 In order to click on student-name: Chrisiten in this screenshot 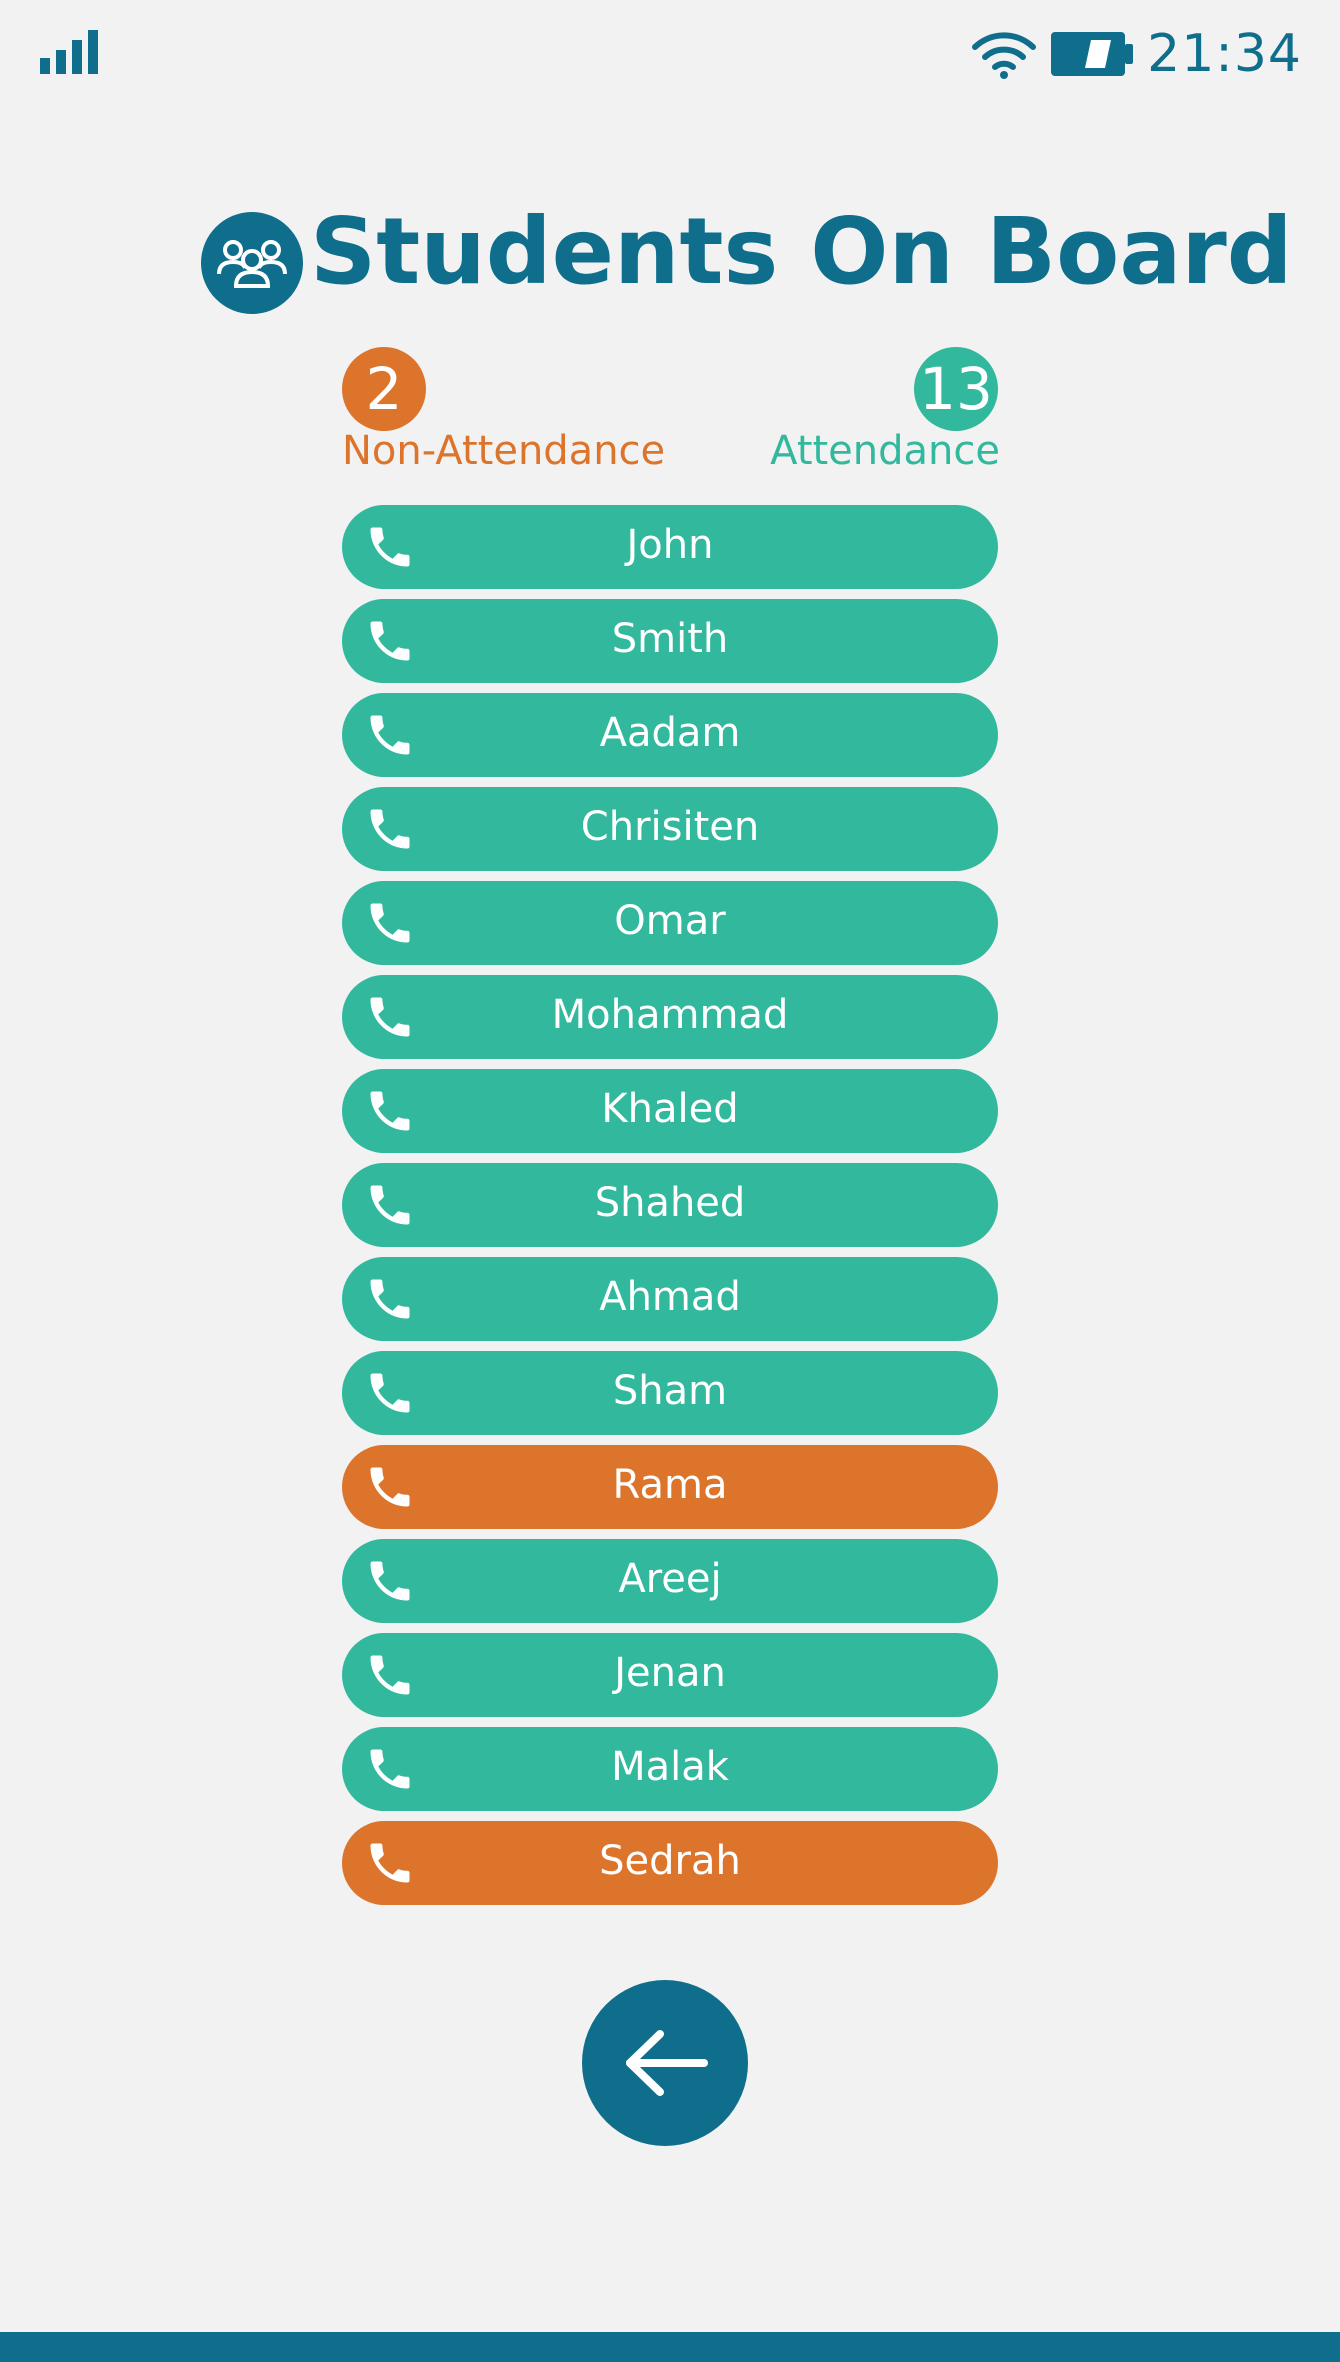, I will do `click(670, 827)`.